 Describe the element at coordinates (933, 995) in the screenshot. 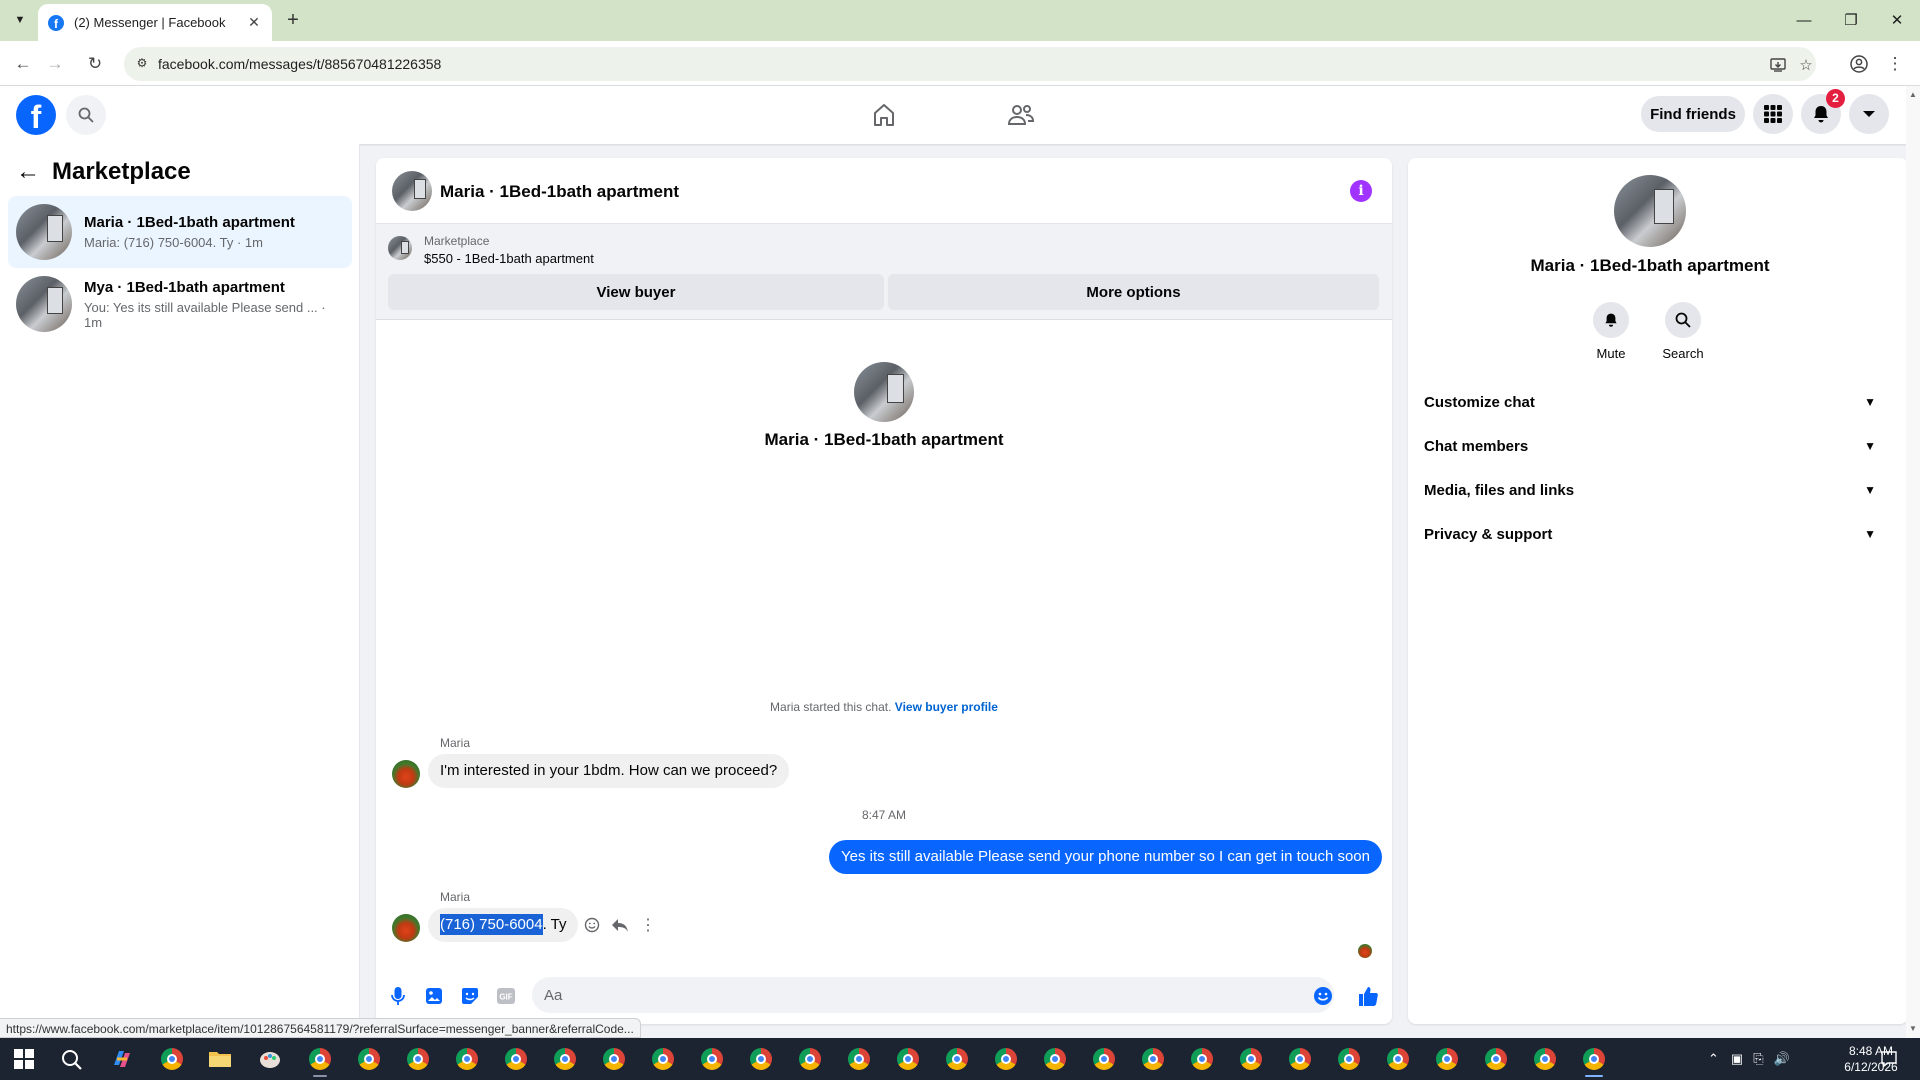

I see `message-input` at that location.